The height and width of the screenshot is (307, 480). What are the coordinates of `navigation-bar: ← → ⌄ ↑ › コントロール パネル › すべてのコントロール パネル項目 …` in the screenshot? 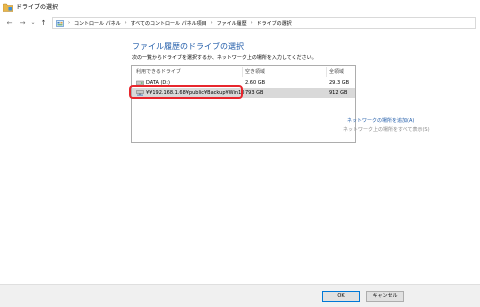 It's located at (240, 23).